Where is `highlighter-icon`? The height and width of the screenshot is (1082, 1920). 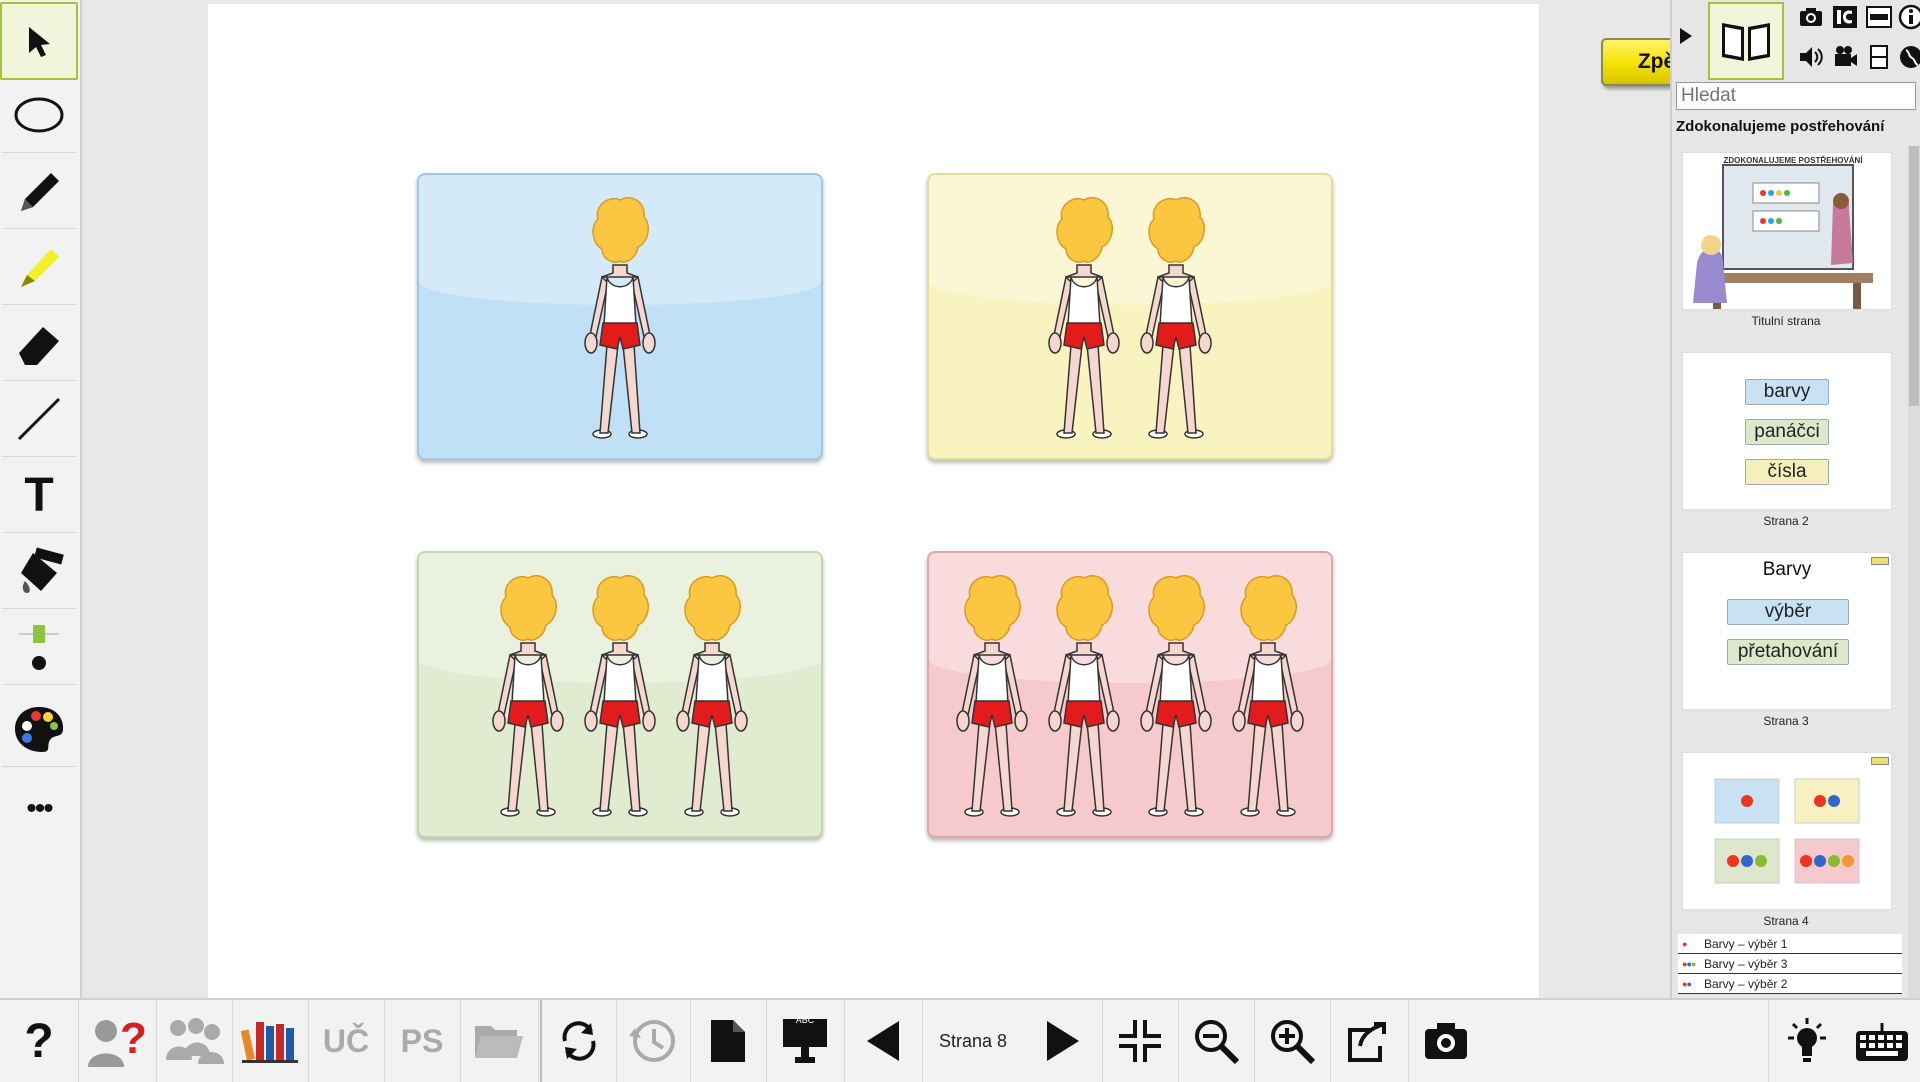
highlighter-icon is located at coordinates (40, 268).